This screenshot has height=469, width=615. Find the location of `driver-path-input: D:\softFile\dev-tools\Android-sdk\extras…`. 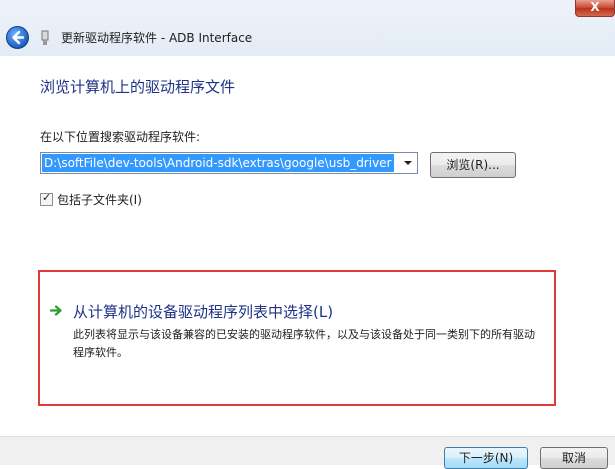

driver-path-input: D:\softFile\dev-tools\Android-sdk\extras… is located at coordinates (218, 163).